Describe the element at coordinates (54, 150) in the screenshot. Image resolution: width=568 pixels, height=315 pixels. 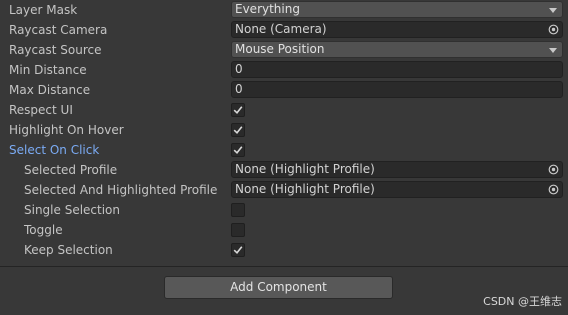
I see `property-label: Select On Click` at that location.